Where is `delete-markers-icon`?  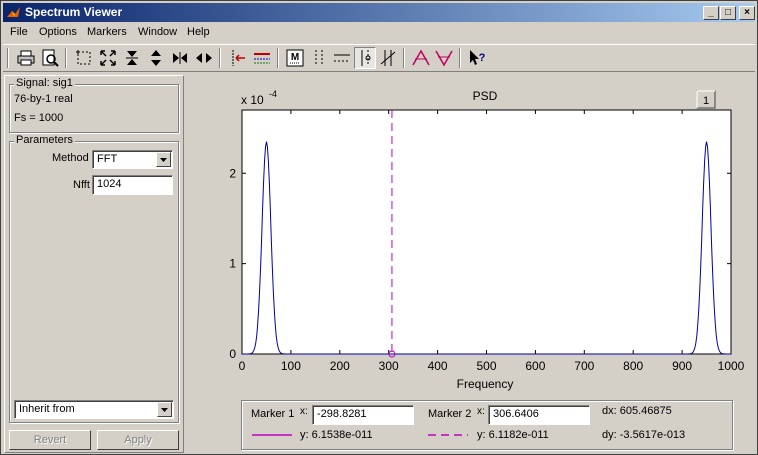 delete-markers-icon is located at coordinates (262, 58).